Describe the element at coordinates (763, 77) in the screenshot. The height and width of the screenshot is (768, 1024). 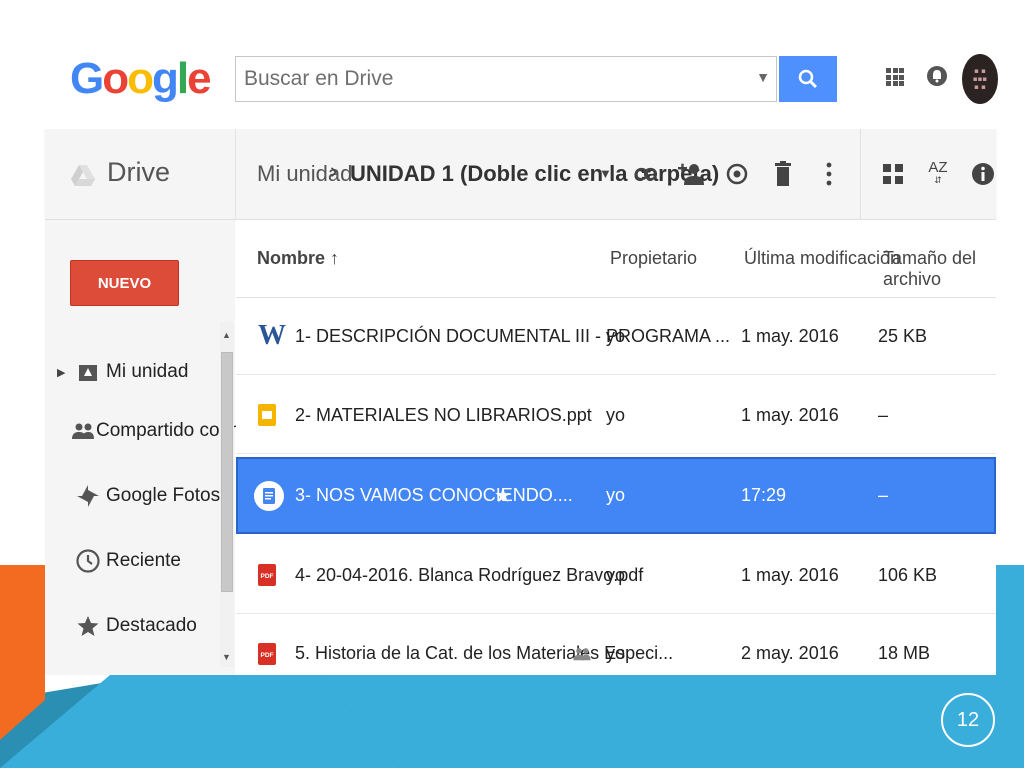
I see `search-options-icon: ▼` at that location.